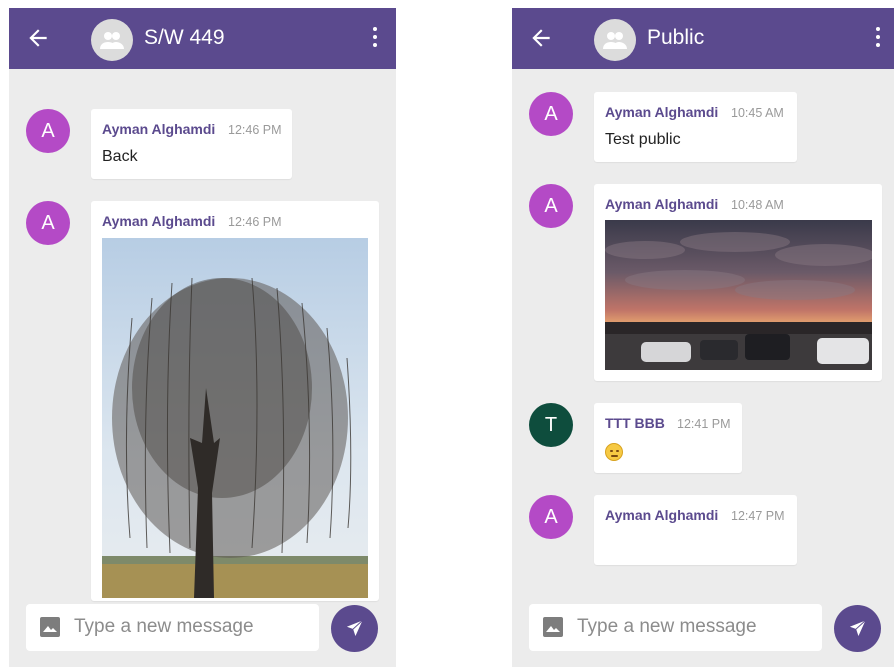  I want to click on chat-title: Public, so click(675, 38).